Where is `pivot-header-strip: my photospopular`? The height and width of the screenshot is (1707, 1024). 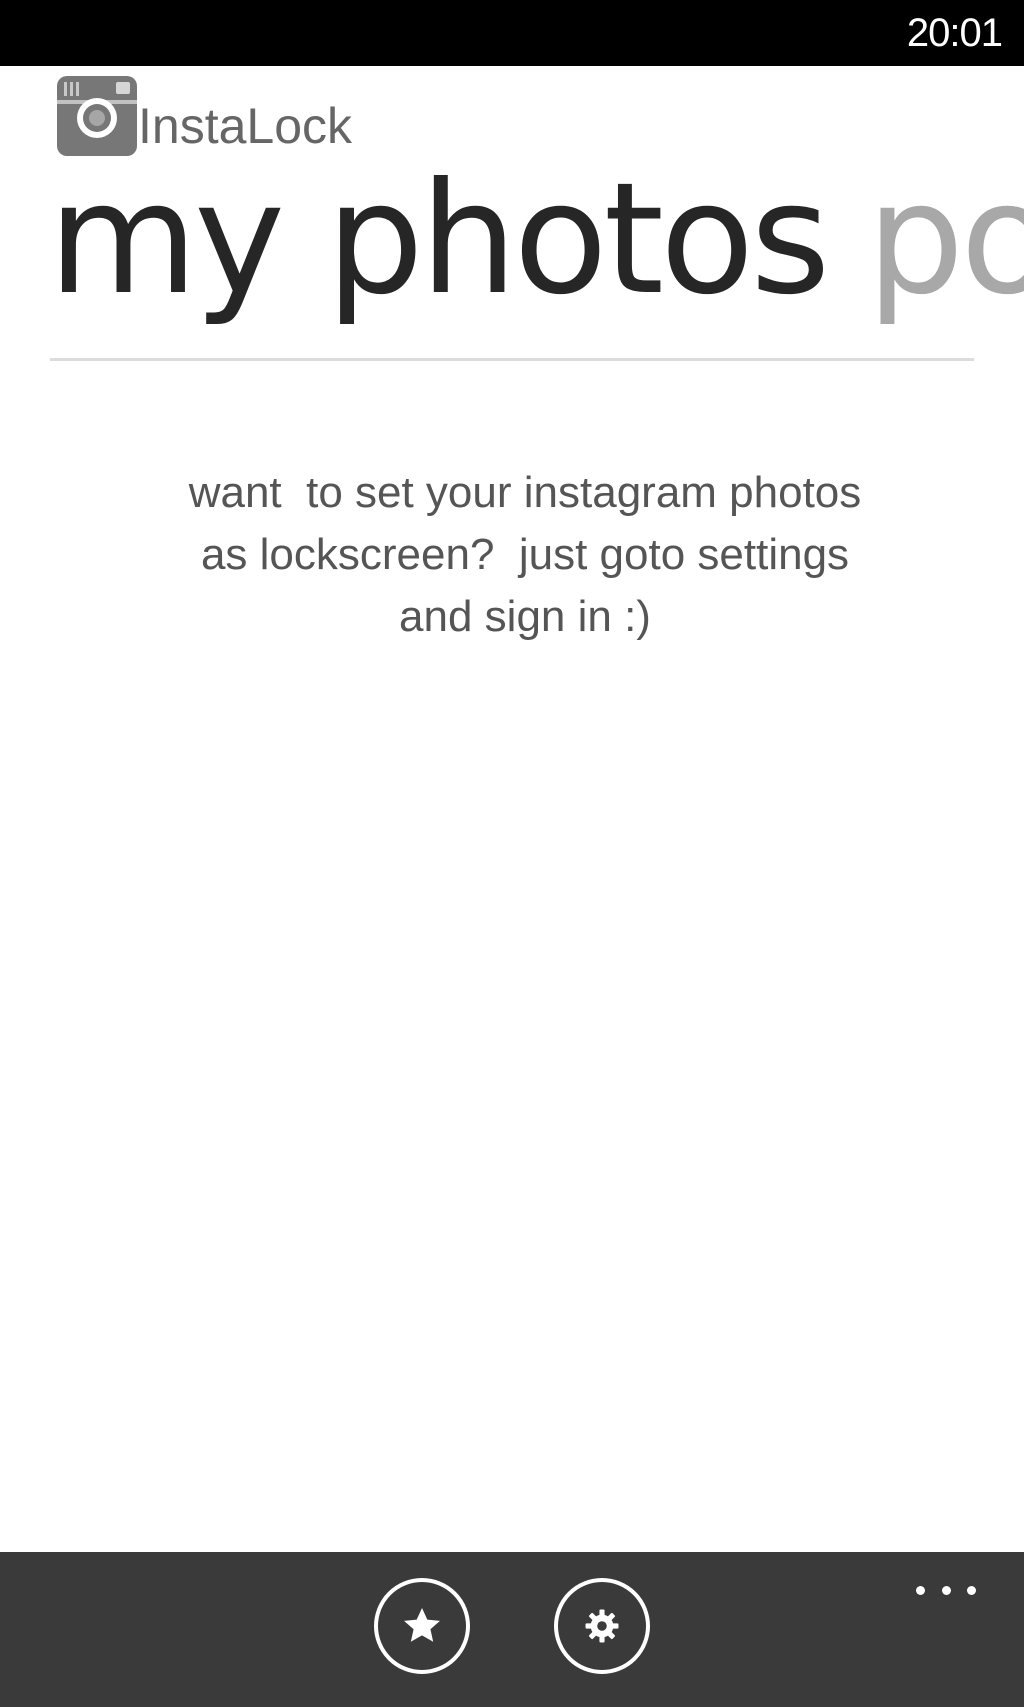
pivot-header-strip: my photospopular is located at coordinates (512, 240).